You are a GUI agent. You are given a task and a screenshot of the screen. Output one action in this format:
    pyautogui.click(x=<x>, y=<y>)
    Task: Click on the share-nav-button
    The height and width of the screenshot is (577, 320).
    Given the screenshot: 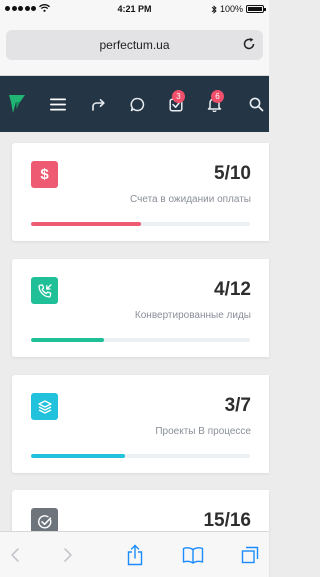 What is the action you would take?
    pyautogui.click(x=98, y=104)
    